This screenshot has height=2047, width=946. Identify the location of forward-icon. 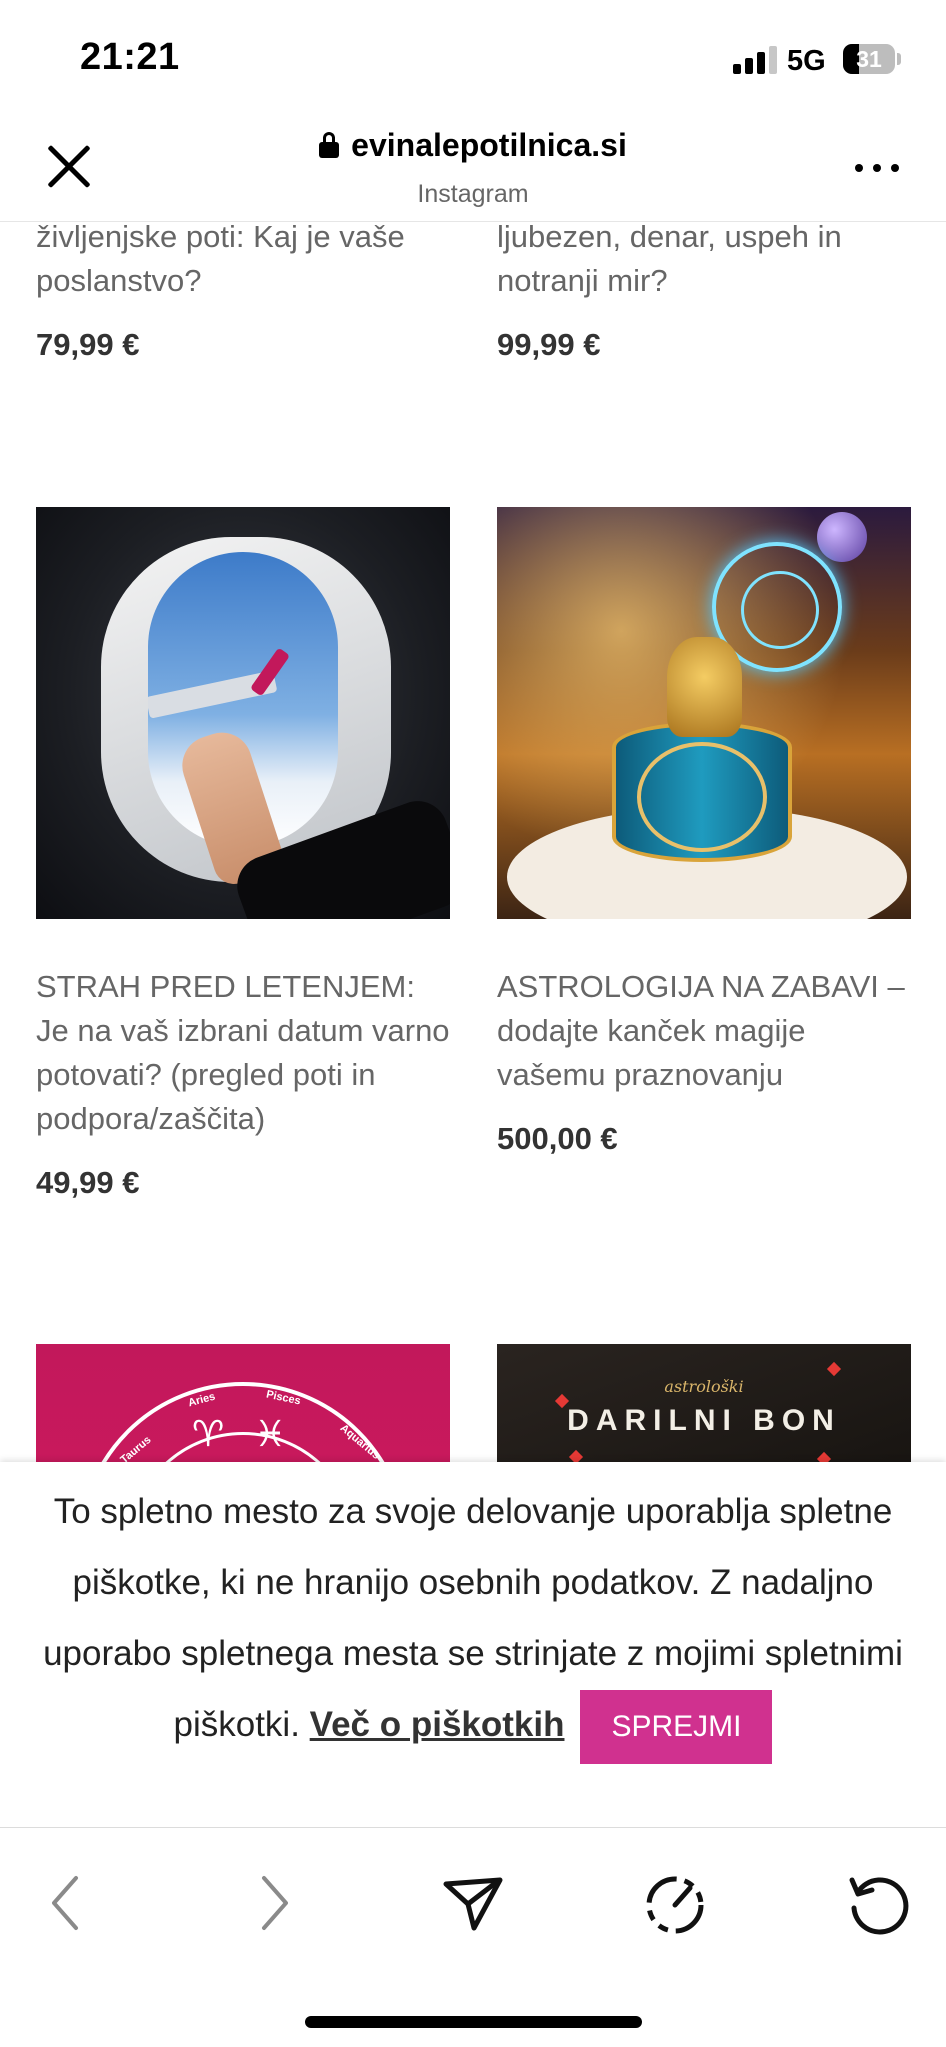
(273, 1903).